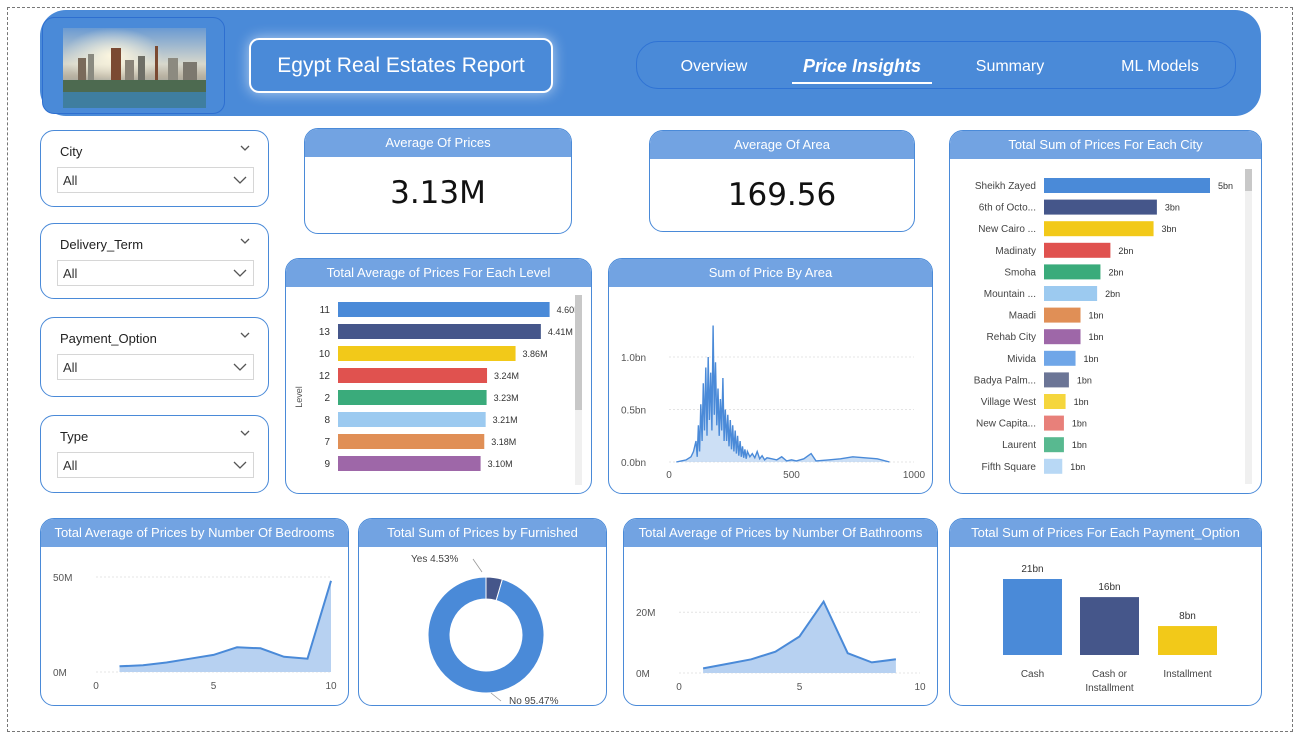  I want to click on data-label: 3.24M, so click(506, 376).